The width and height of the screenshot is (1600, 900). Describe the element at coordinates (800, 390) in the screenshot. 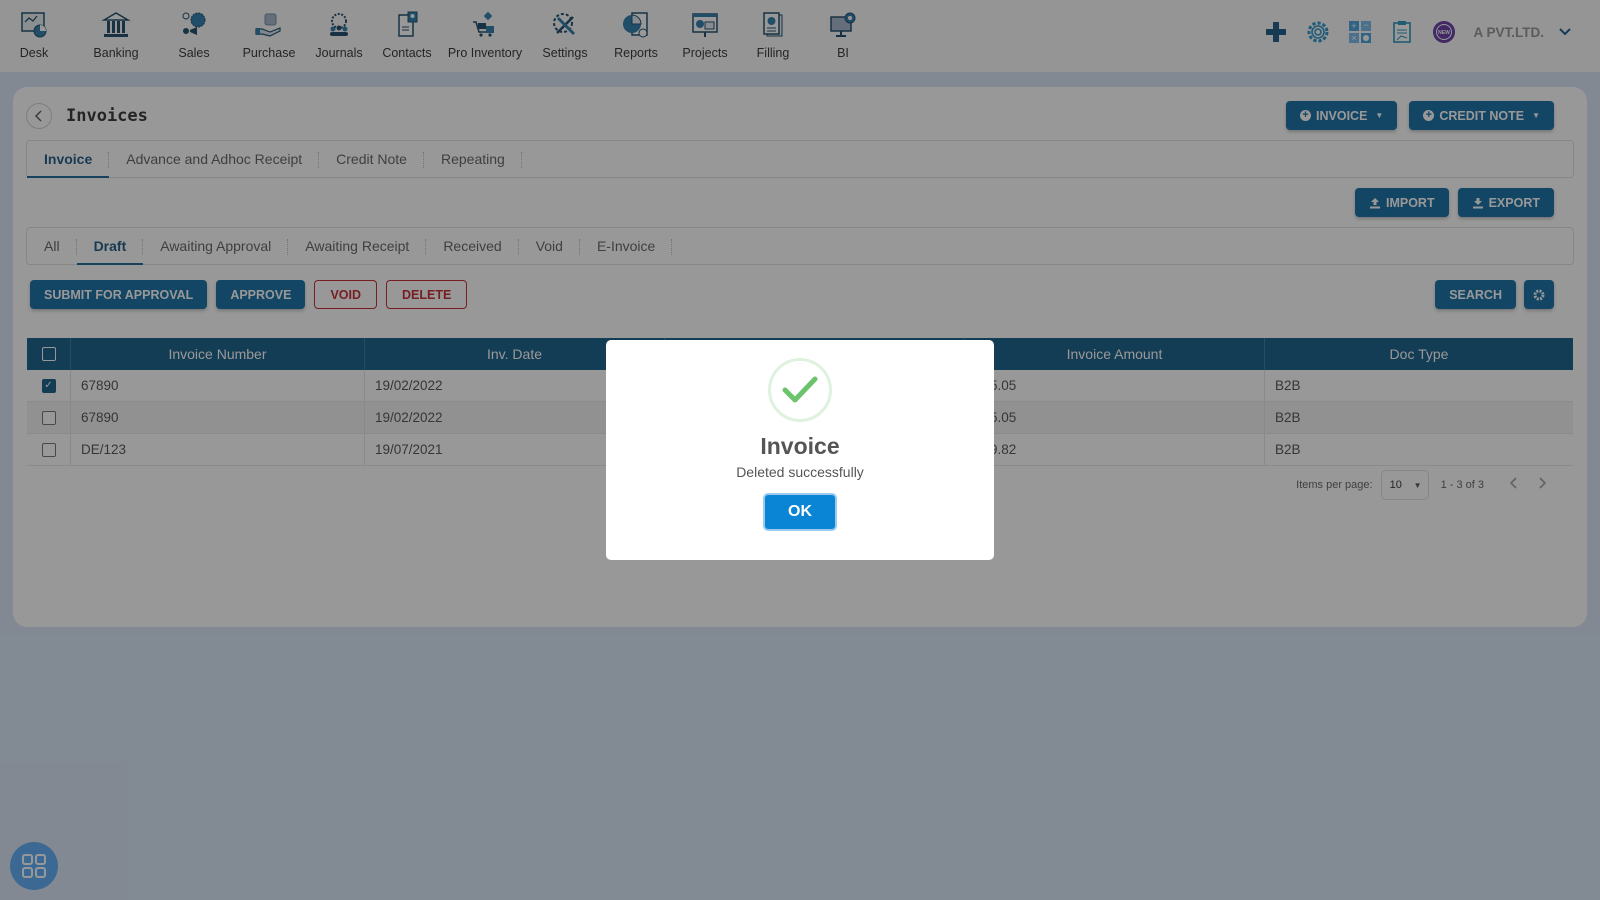

I see `check-circle-icon` at that location.